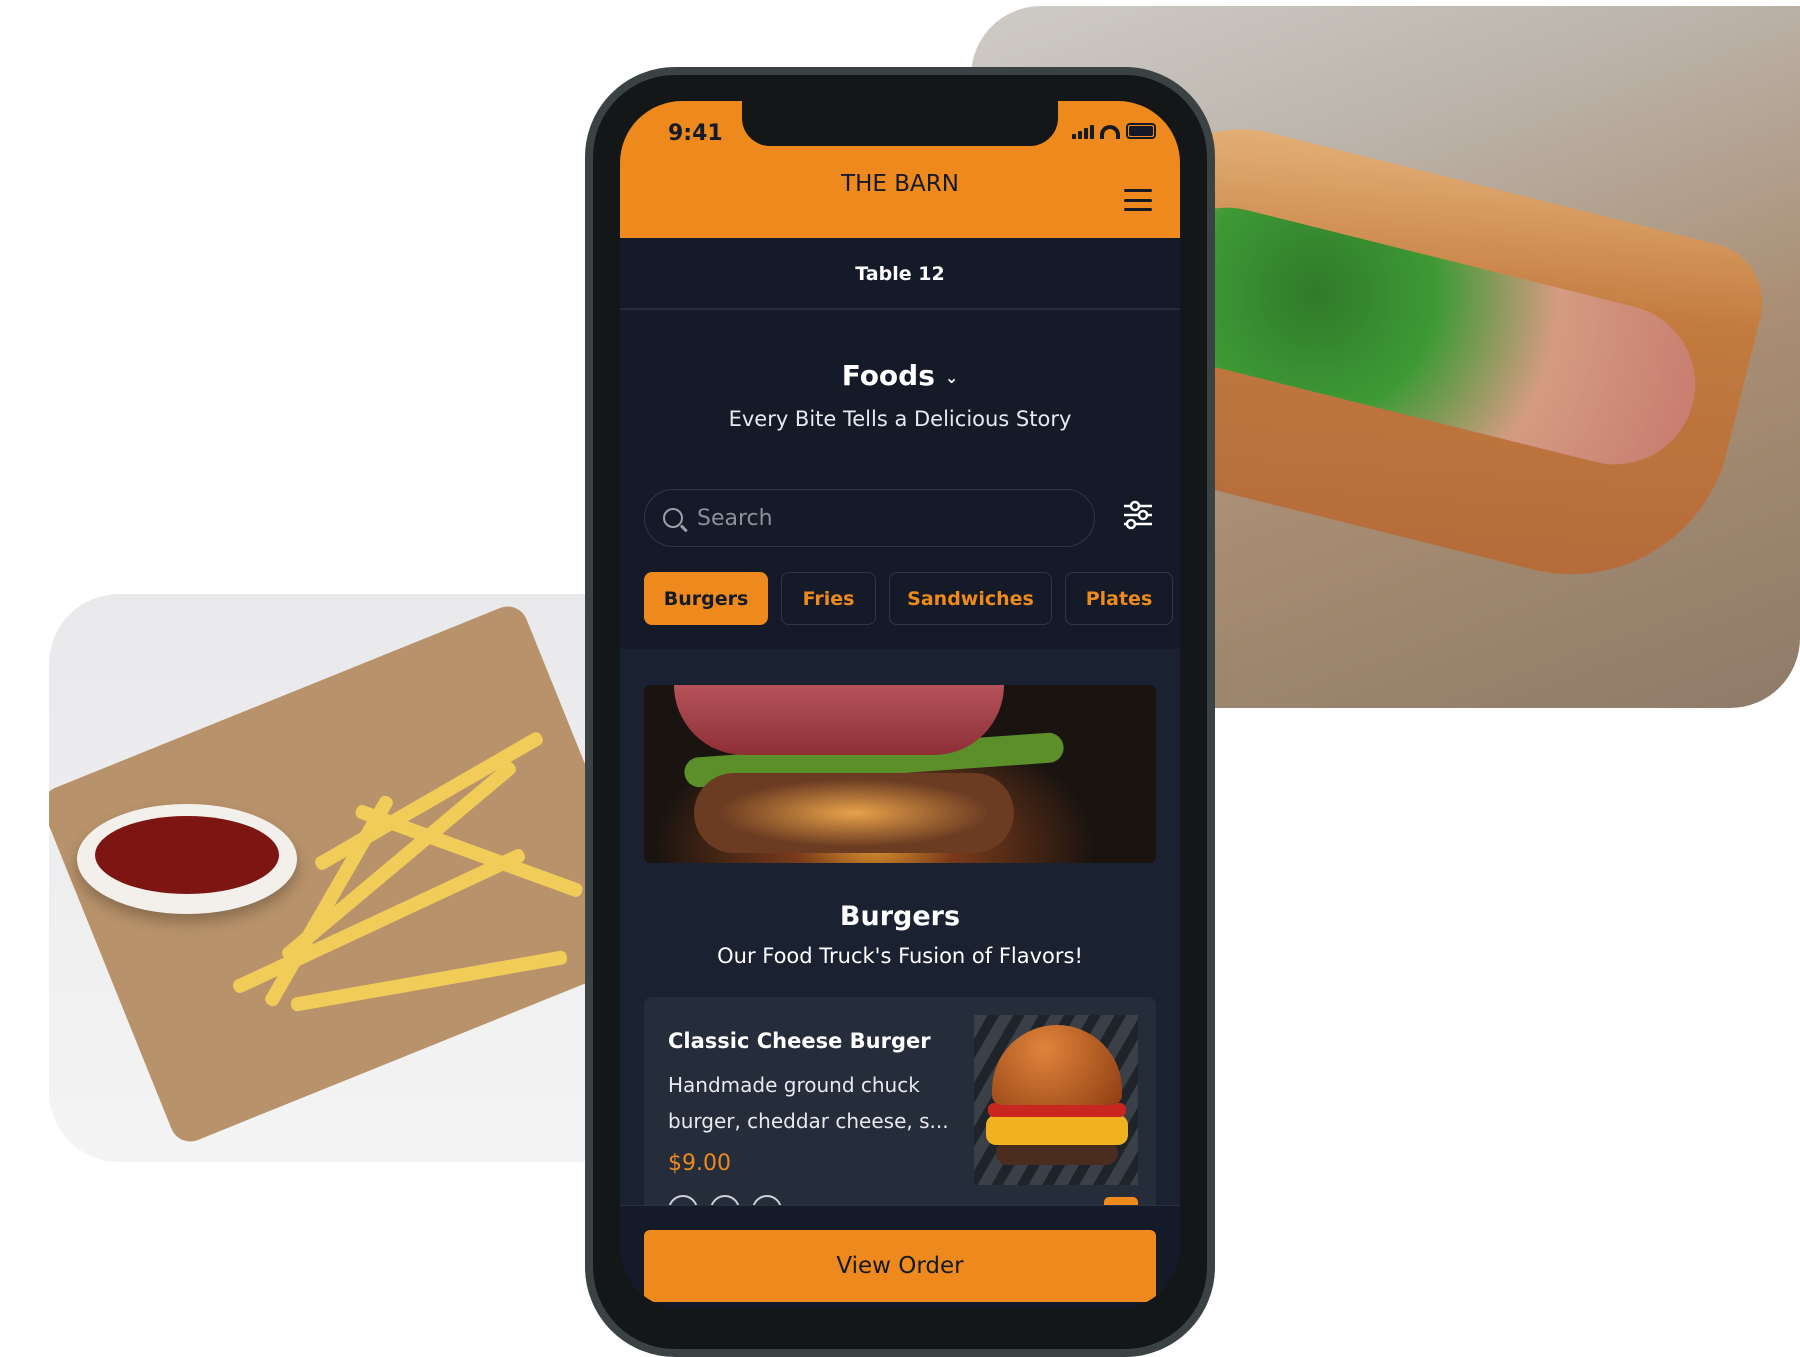 Image resolution: width=1800 pixels, height=1357 pixels. I want to click on section-subtitle: Our Food Truck's Fusion of Flavors!, so click(900, 956).